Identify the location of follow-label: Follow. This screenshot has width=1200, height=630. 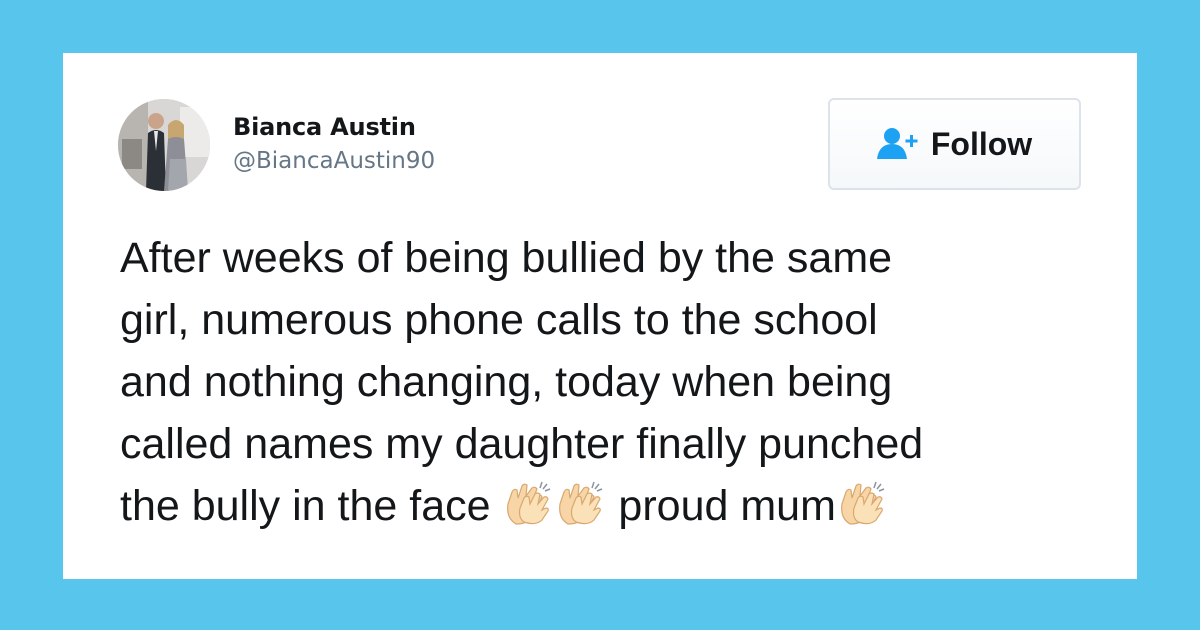
(981, 143).